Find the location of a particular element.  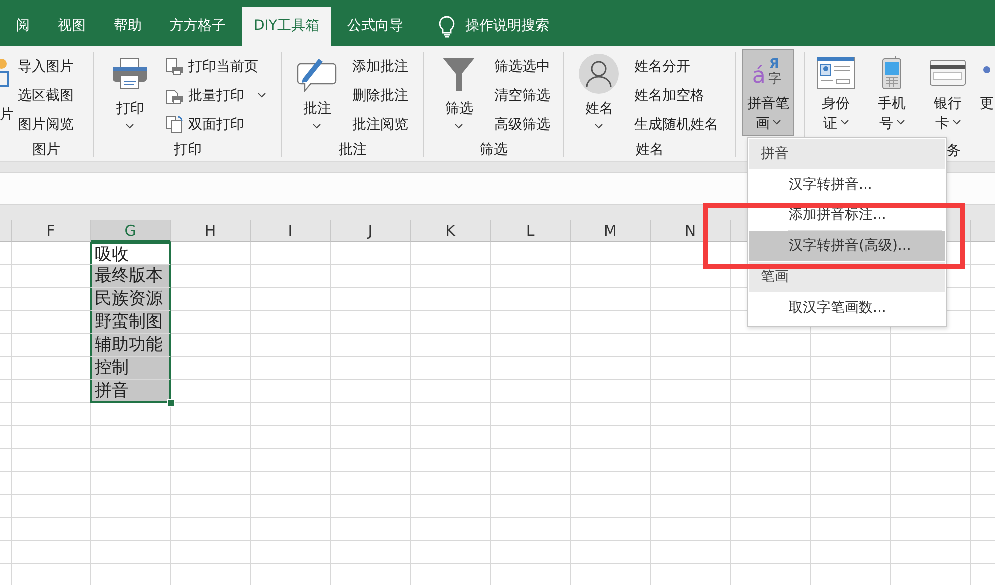

column-header: F is located at coordinates (51, 231).